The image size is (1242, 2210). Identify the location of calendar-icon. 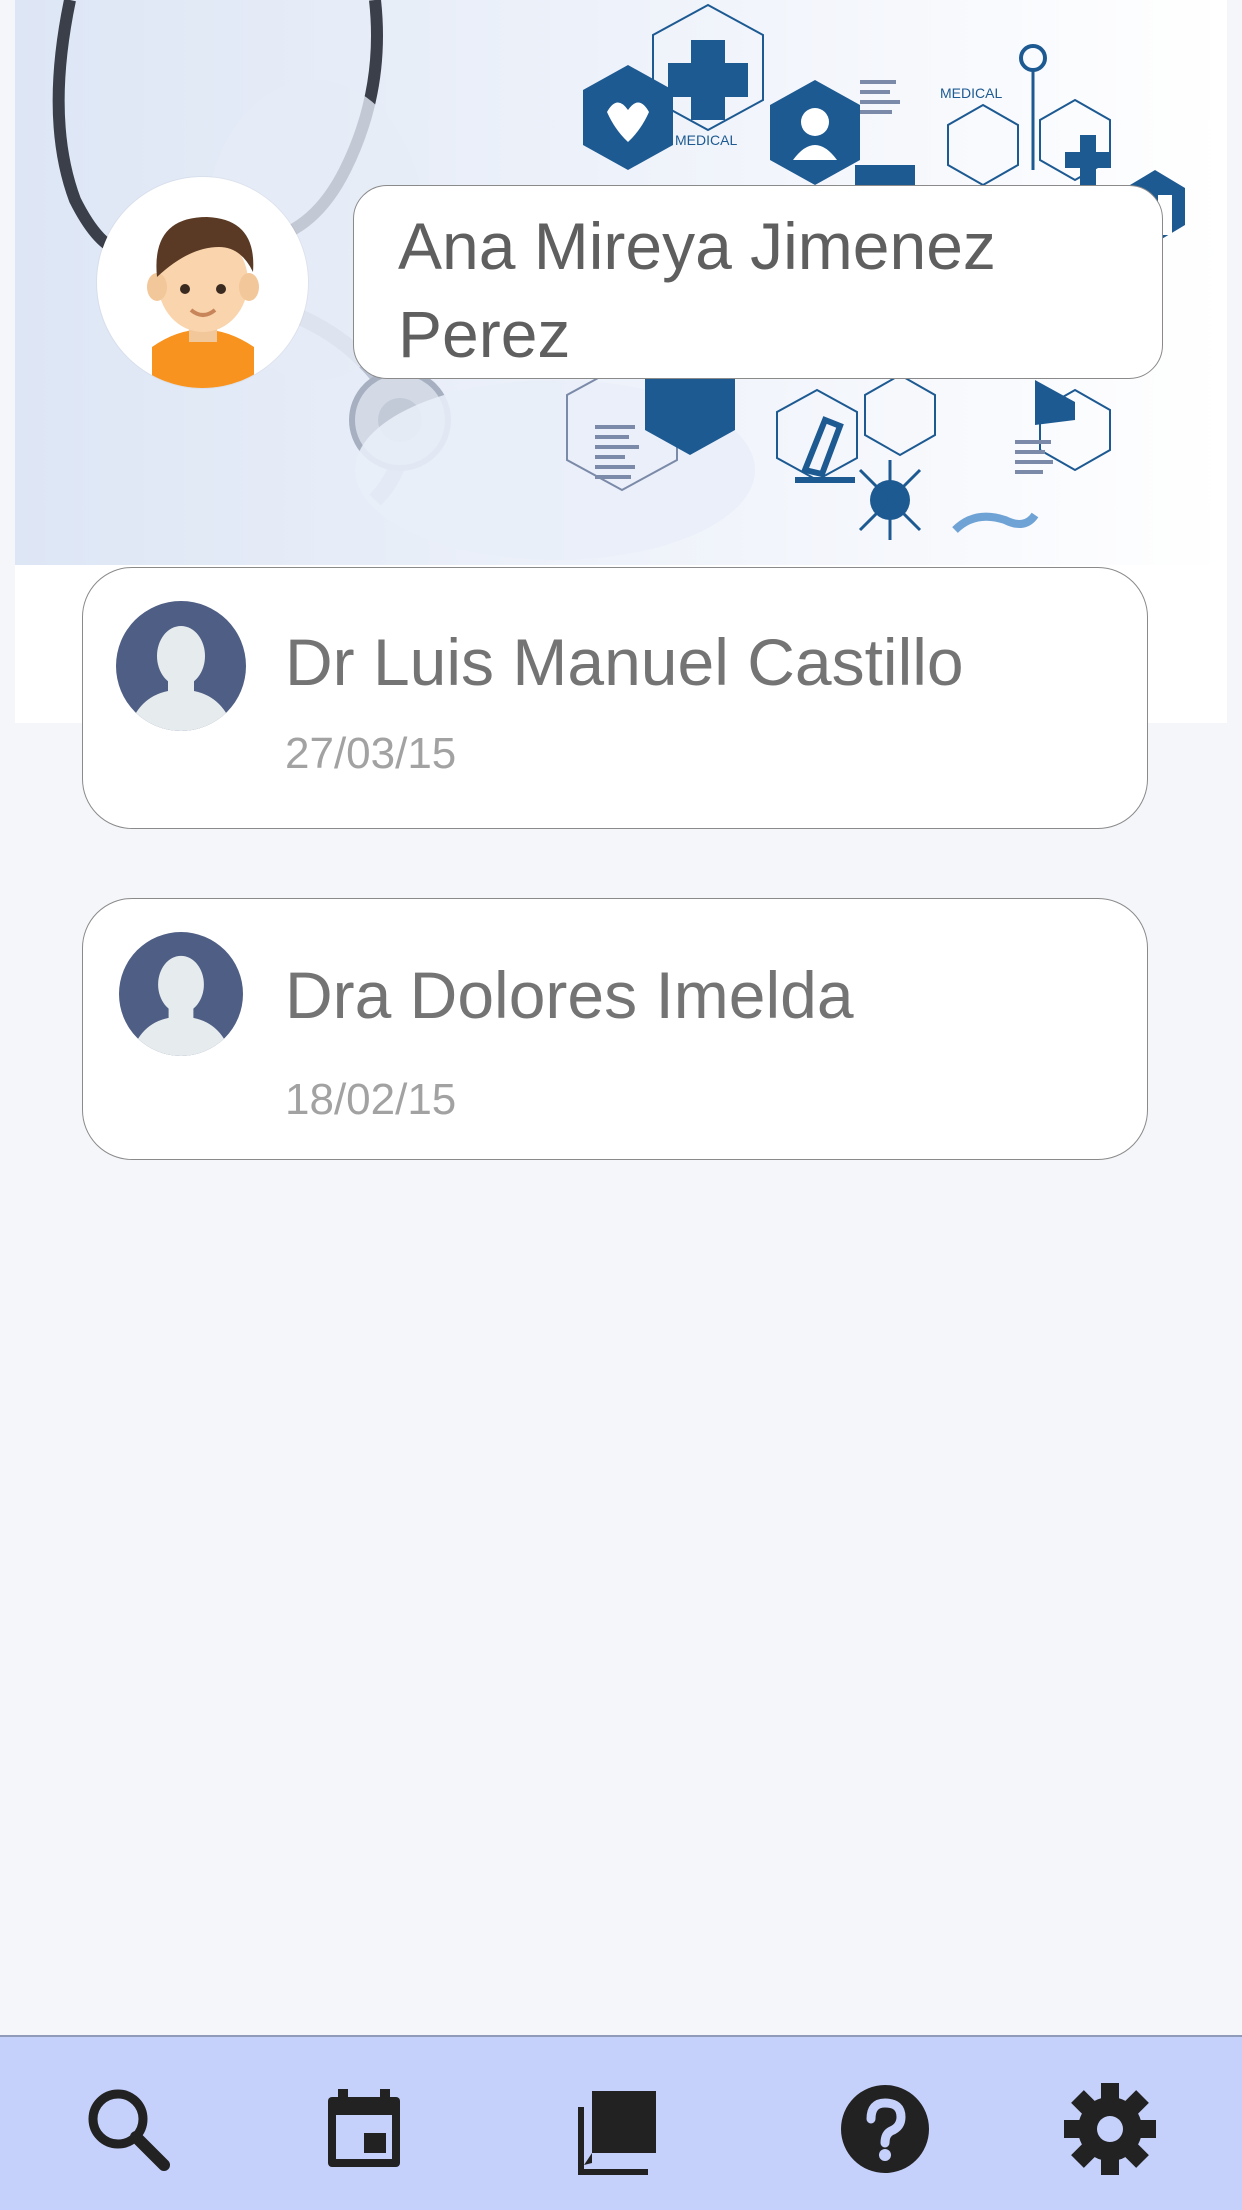
(364, 2128).